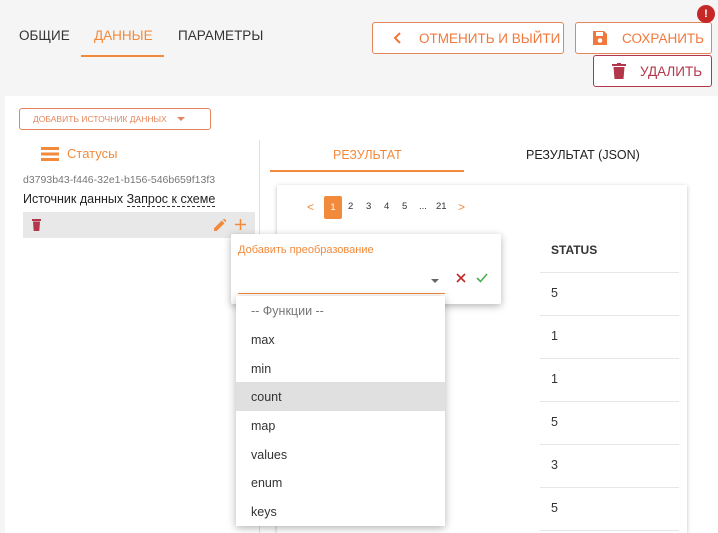  Describe the element at coordinates (50, 153) in the screenshot. I see `list-icon` at that location.